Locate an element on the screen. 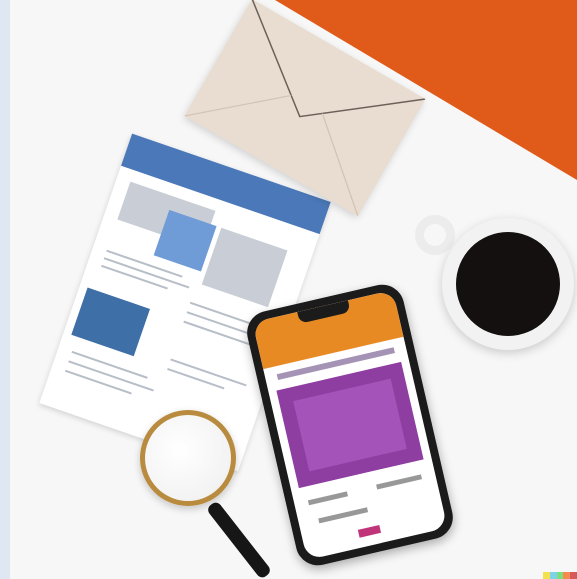  phone-purple-image is located at coordinates (350, 425).